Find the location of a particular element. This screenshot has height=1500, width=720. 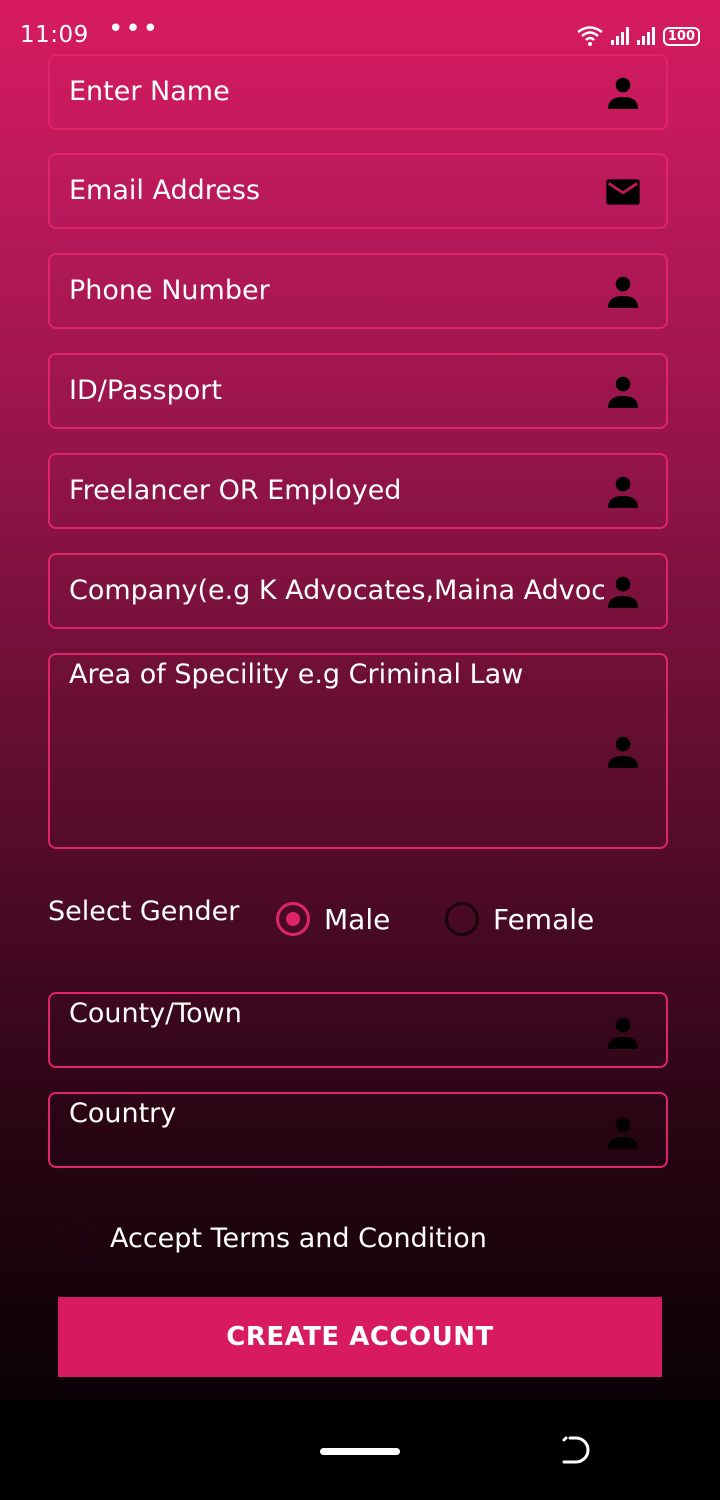

speciality-placeholder: Area of Specility e.g Criminal Law is located at coordinates (296, 674).